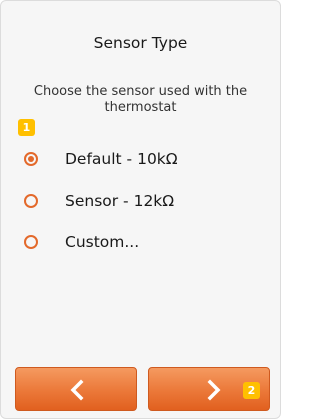 The height and width of the screenshot is (419, 320). Describe the element at coordinates (140, 43) in the screenshot. I see `page-title: Sensor Type` at that location.